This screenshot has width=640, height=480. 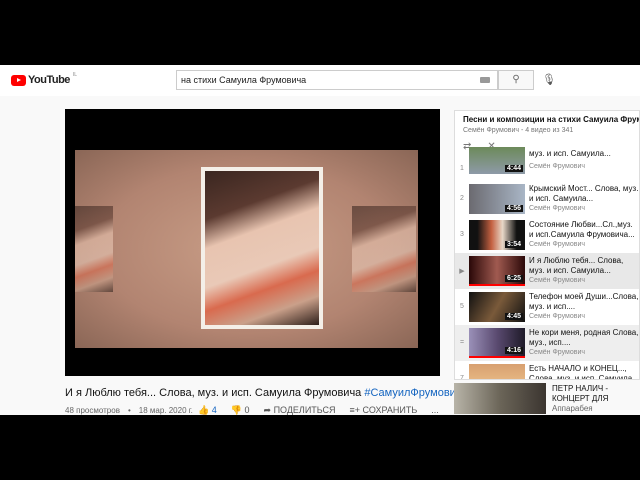 I want to click on item-thumbnail: 6:25, so click(x=497, y=271).